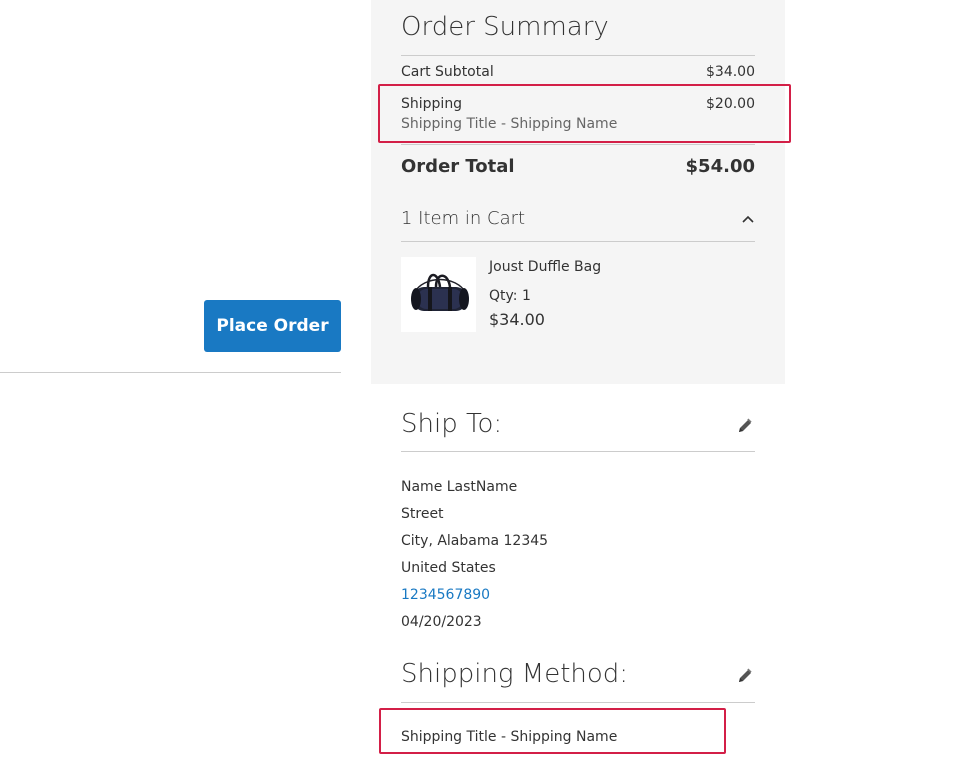 The width and height of the screenshot is (972, 765). Describe the element at coordinates (578, 451) in the screenshot. I see `ship-to-divider` at that location.